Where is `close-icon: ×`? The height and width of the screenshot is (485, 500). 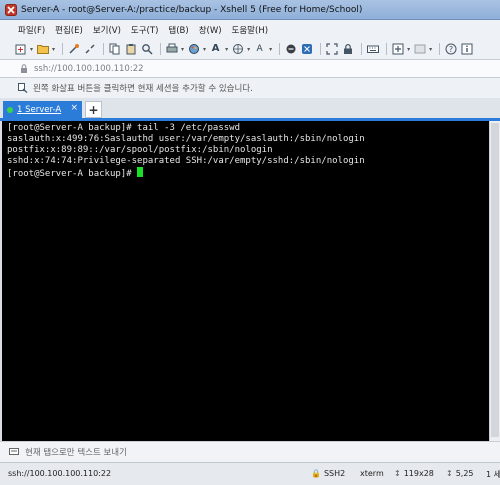 close-icon: × is located at coordinates (74, 108).